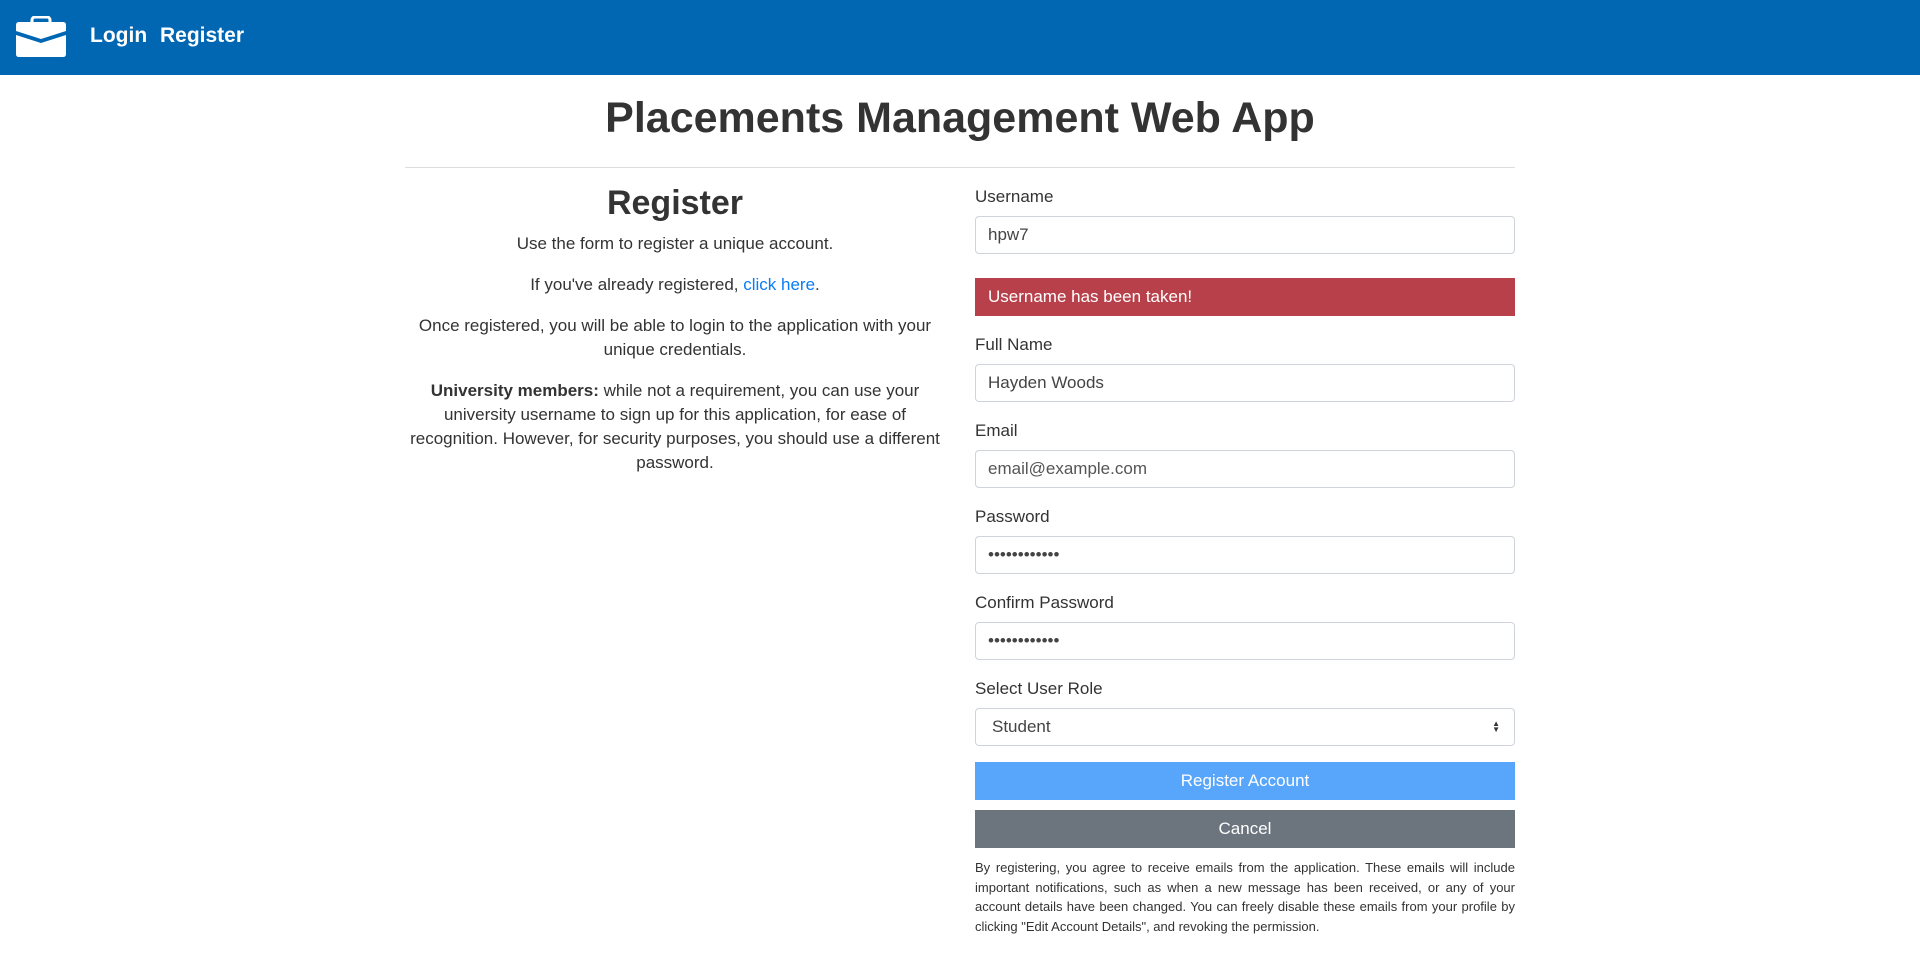 The height and width of the screenshot is (967, 1920). Describe the element at coordinates (1245, 235) in the screenshot. I see `username-input: hpw7` at that location.